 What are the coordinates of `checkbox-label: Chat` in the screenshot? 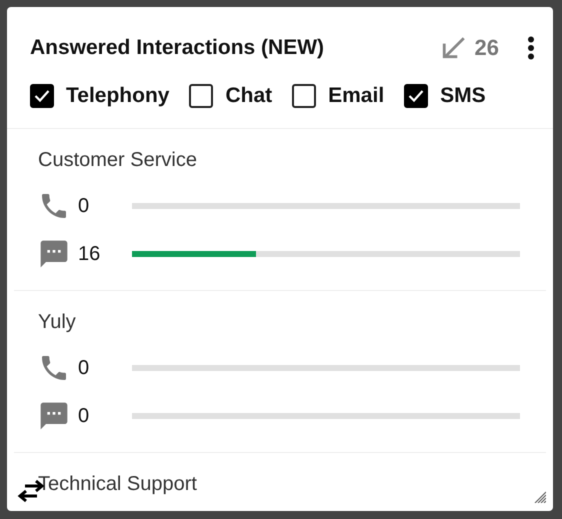 It's located at (248, 96).